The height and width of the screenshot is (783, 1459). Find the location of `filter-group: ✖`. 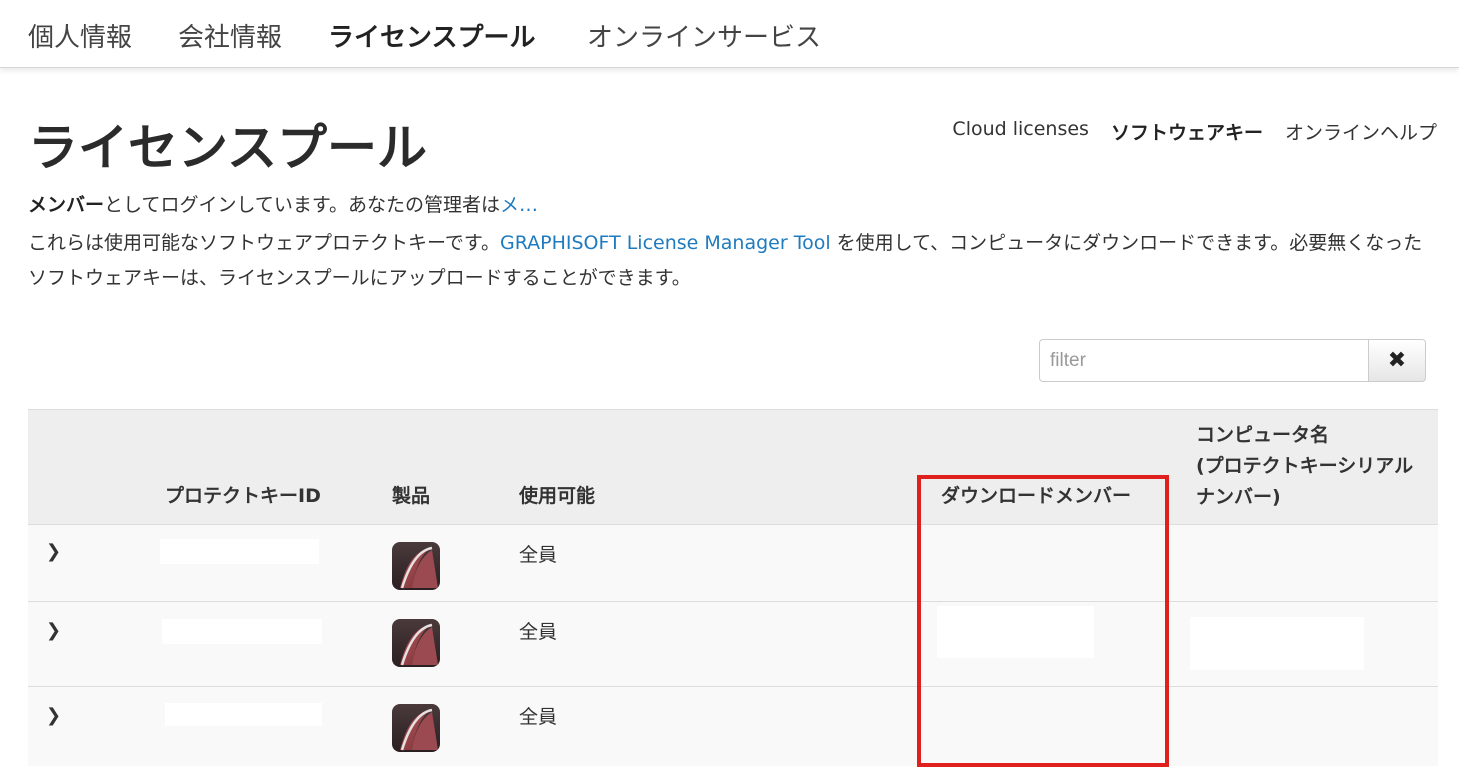

filter-group: ✖ is located at coordinates (1232, 360).